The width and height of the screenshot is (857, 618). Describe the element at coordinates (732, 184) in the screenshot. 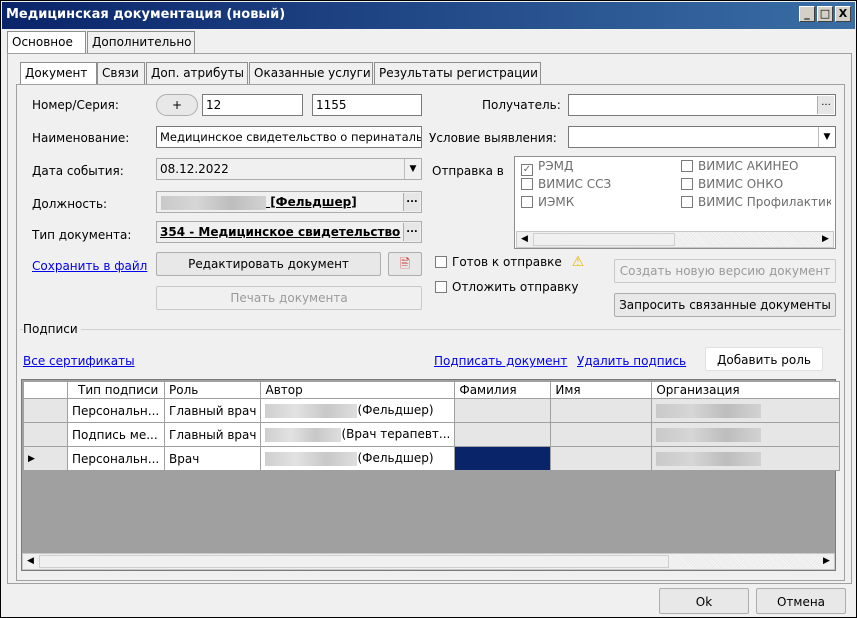

I see `send-target-onko: ВИМИС ОНКО` at that location.